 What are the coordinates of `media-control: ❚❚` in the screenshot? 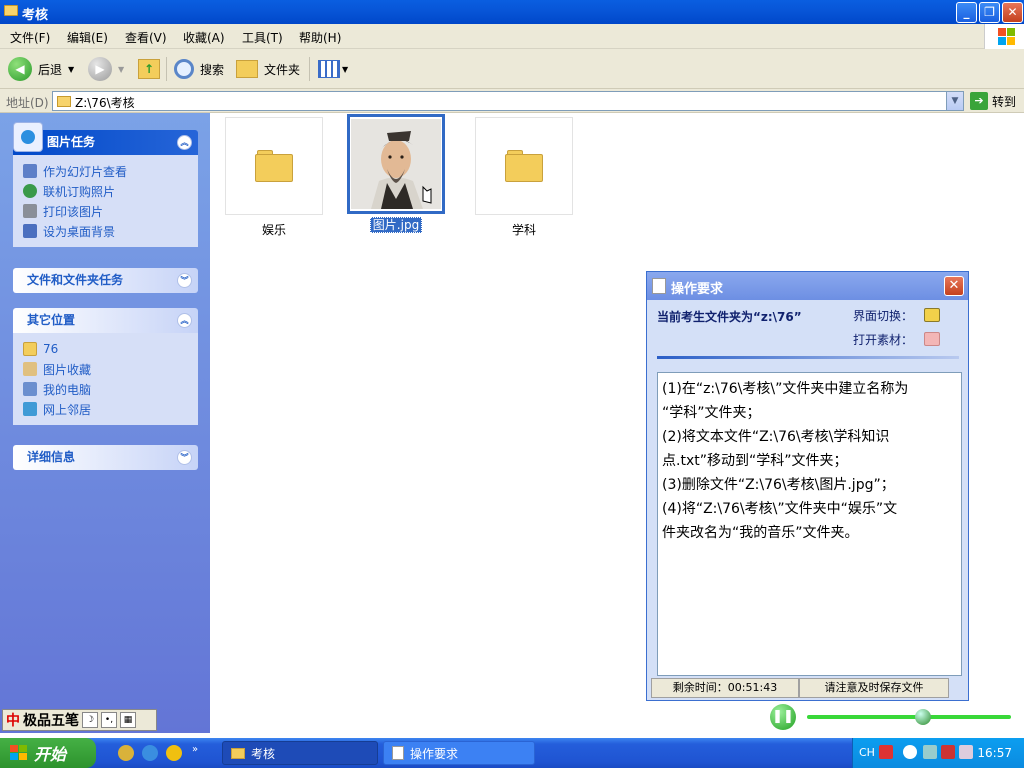 It's located at (895, 717).